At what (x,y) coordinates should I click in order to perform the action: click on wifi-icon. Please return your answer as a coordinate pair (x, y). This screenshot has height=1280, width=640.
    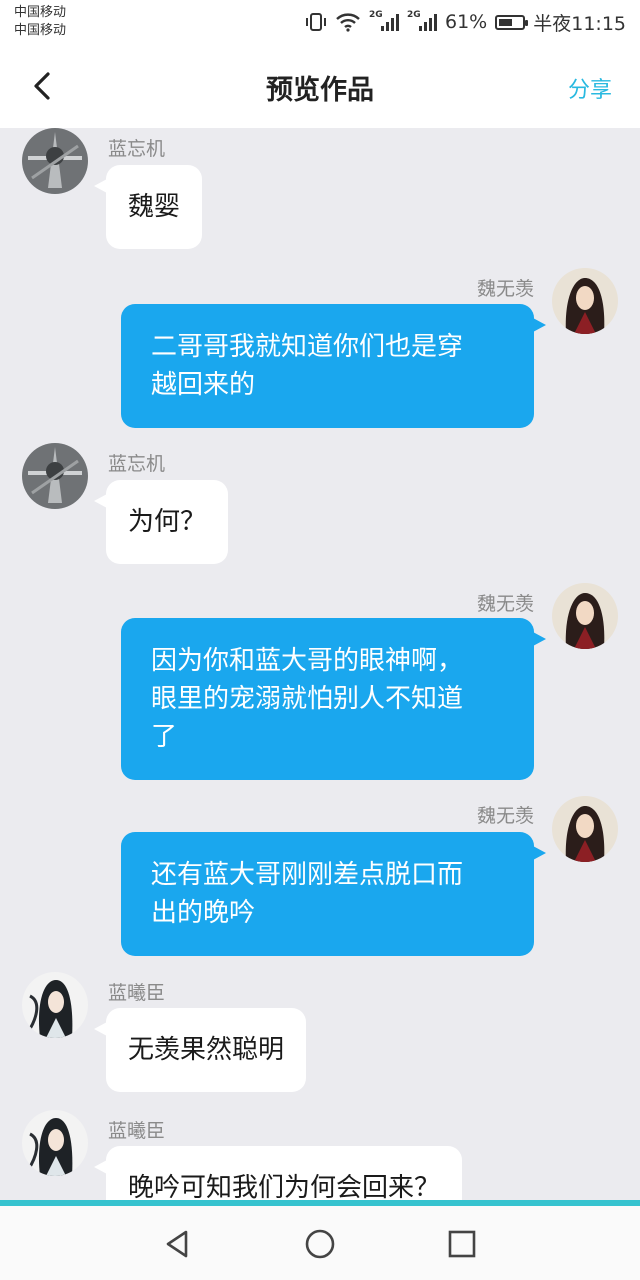
    Looking at the image, I should click on (348, 22).